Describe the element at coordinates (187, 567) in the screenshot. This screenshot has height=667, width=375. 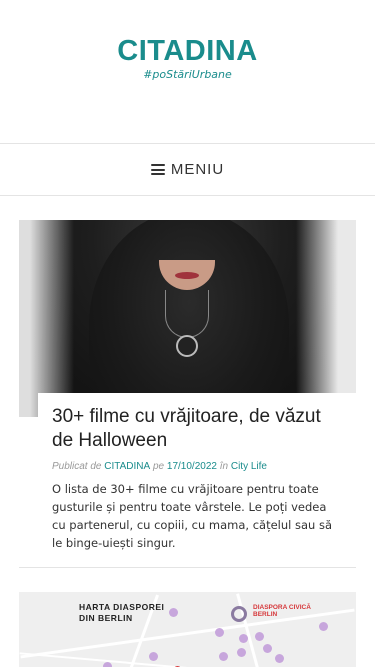
I see `post-divider` at that location.